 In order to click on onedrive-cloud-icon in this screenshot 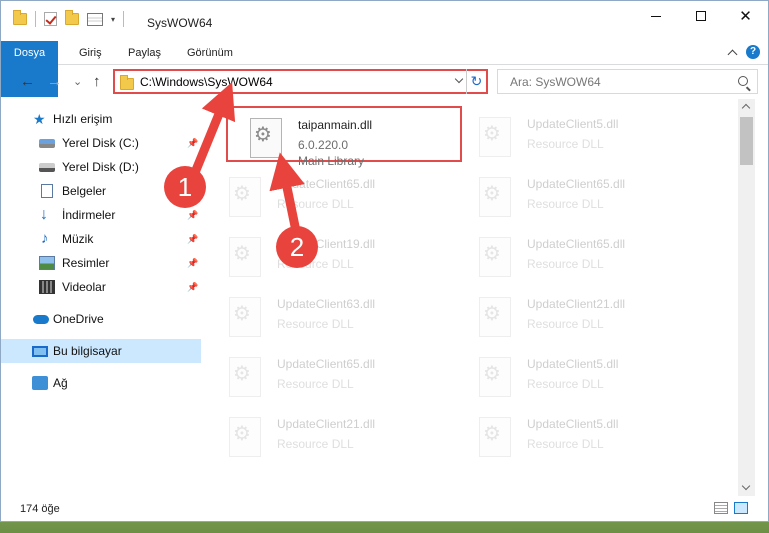, I will do `click(41, 319)`.